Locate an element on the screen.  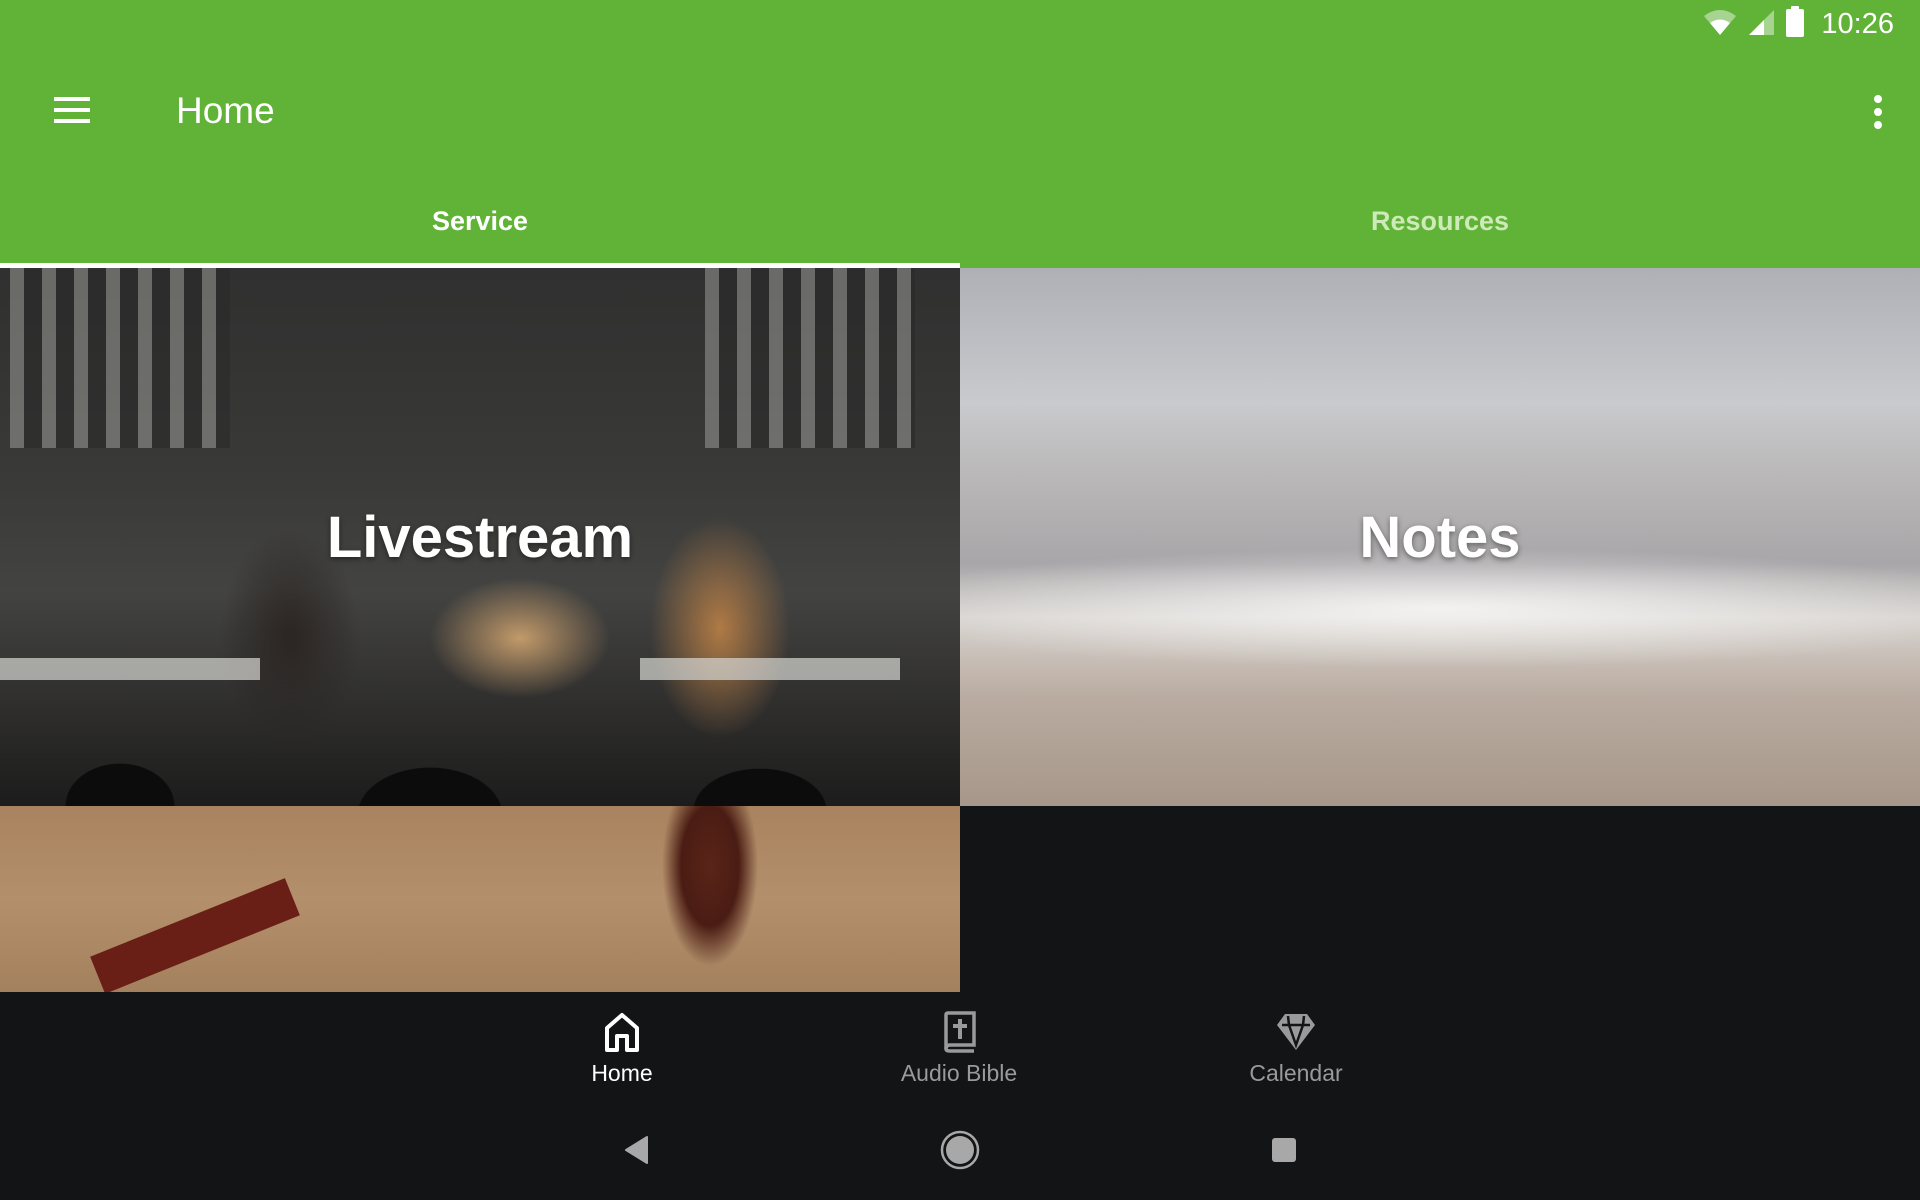
status-bar: 10:26 is located at coordinates (960, 24).